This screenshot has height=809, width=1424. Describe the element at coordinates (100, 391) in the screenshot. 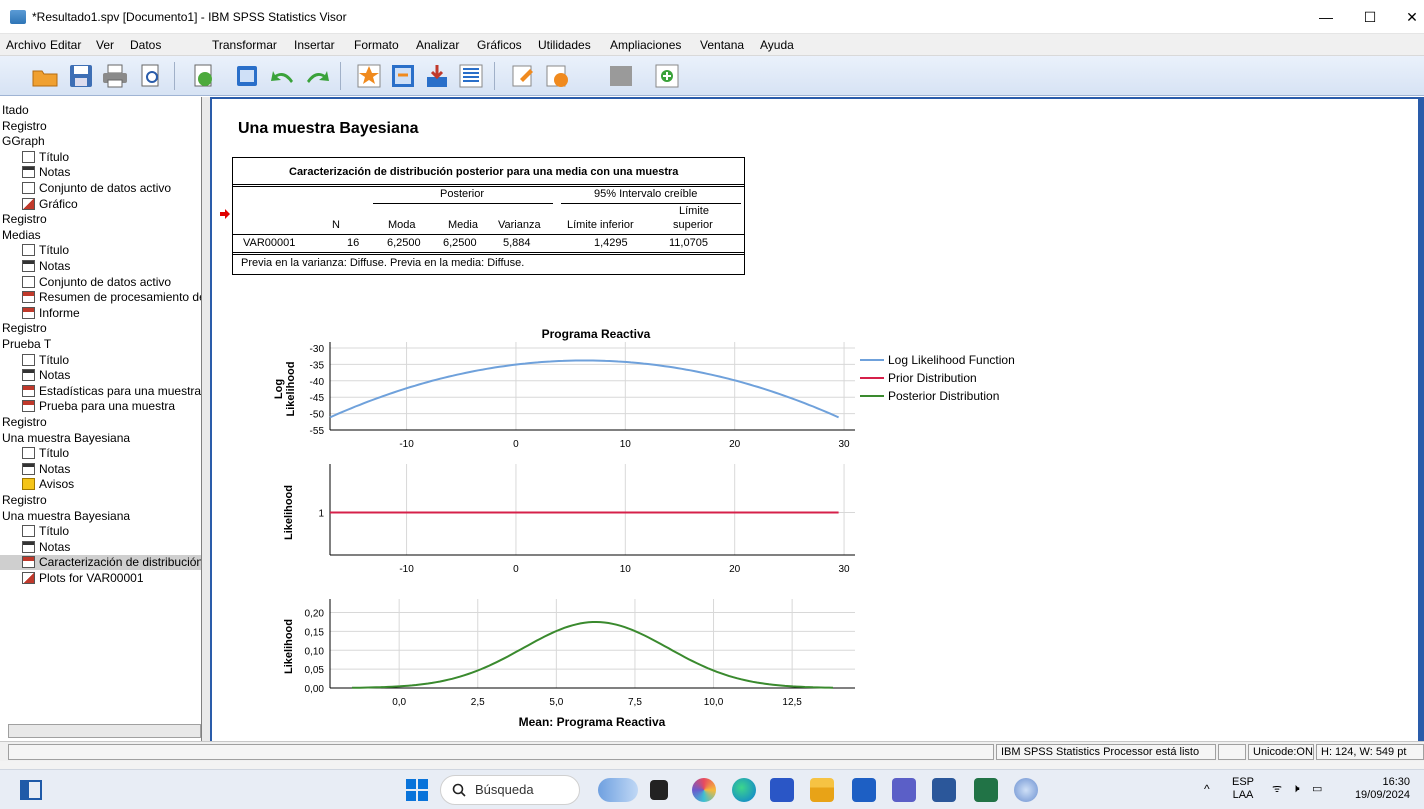

I see `navigator-item: Estadísticas para una muestra` at that location.